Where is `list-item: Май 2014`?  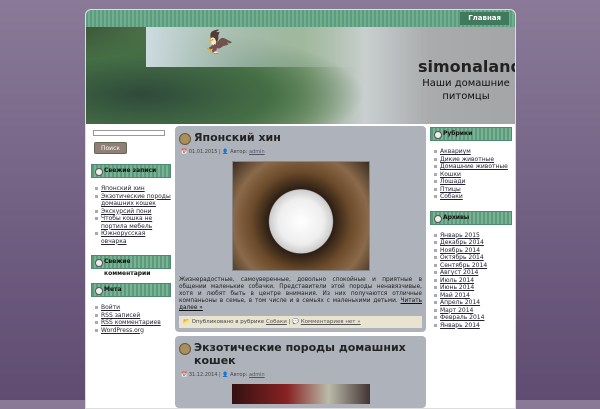
list-item: Май 2014 is located at coordinates (473, 296).